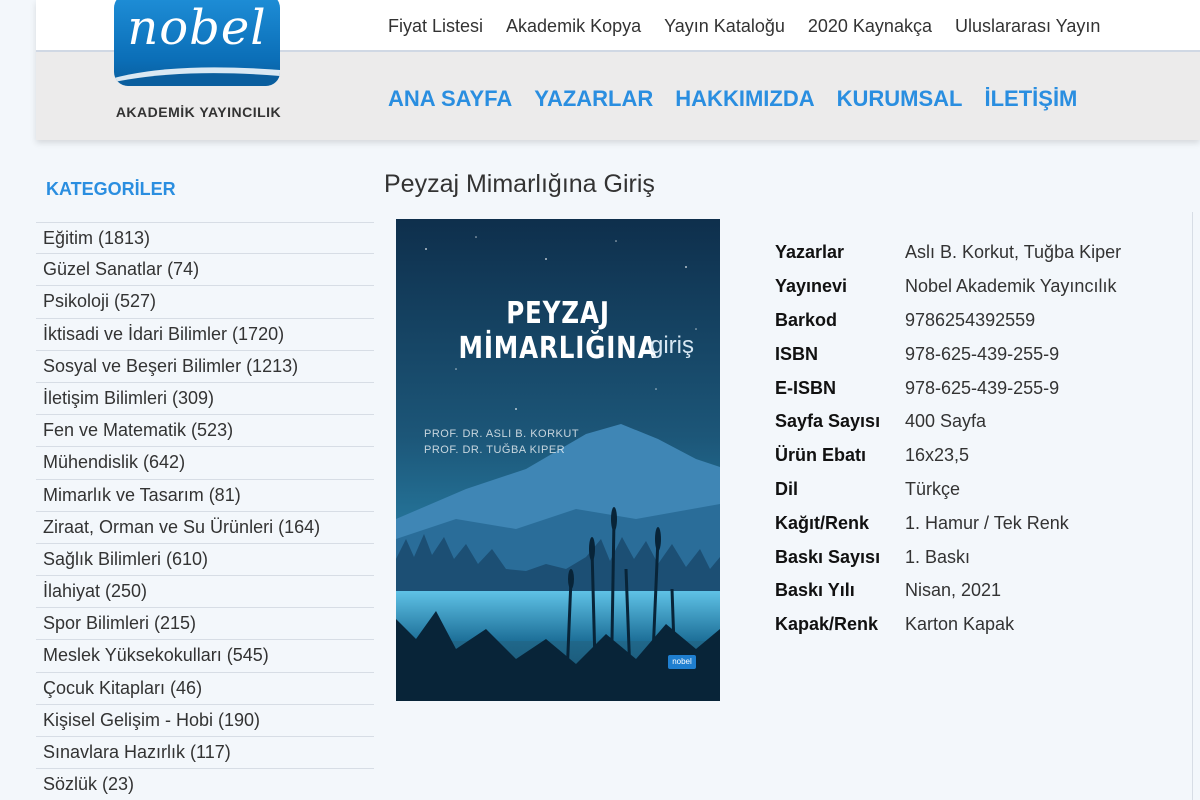 This screenshot has width=1200, height=800. I want to click on detail-label: Baskı Yılı, so click(815, 590).